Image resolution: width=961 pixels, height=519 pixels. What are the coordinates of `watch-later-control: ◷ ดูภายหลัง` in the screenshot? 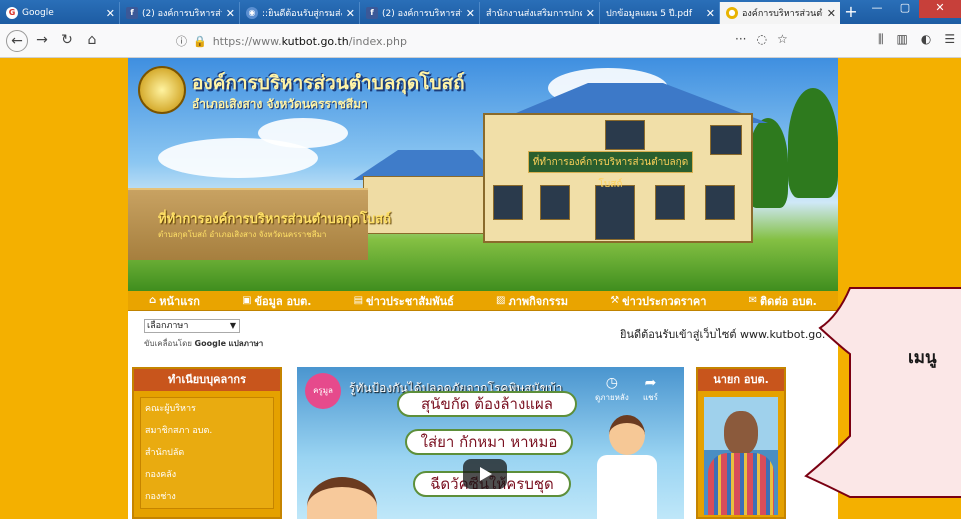 It's located at (612, 389).